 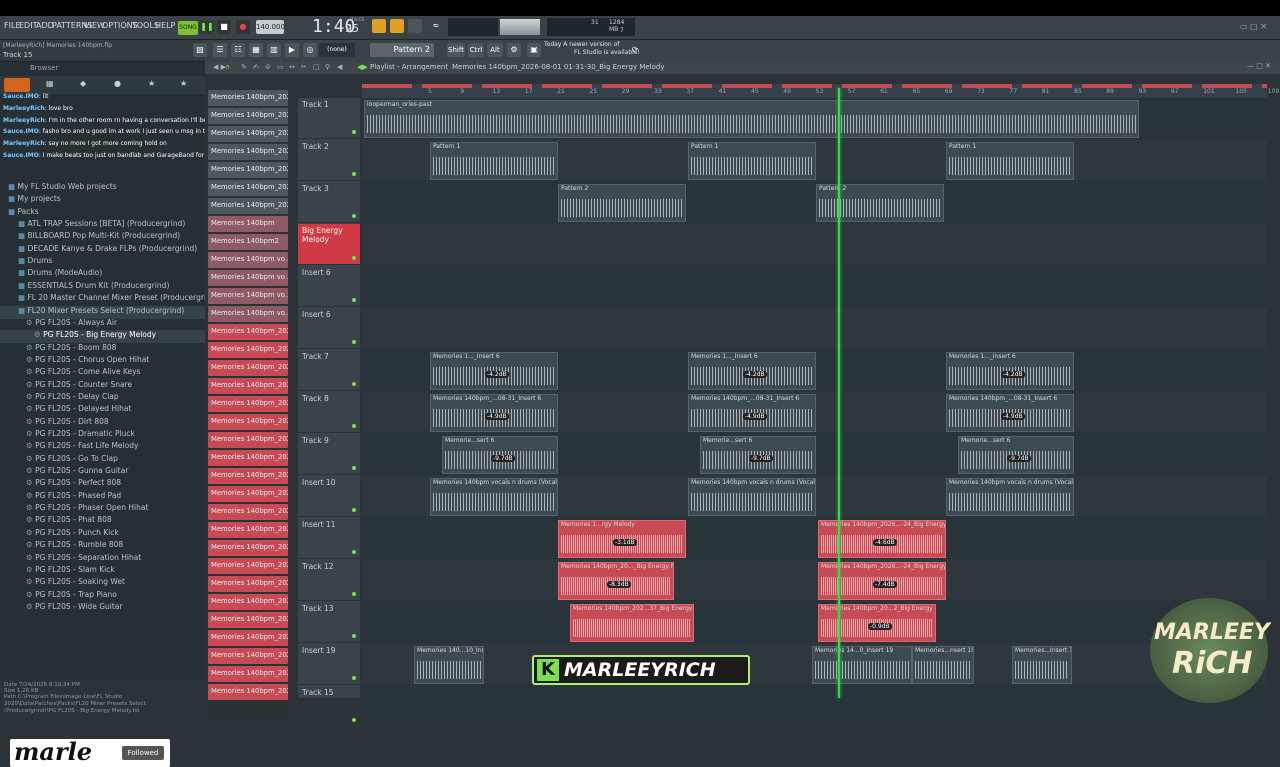 What do you see at coordinates (329, 454) in the screenshot?
I see `track-header: Track 9` at bounding box center [329, 454].